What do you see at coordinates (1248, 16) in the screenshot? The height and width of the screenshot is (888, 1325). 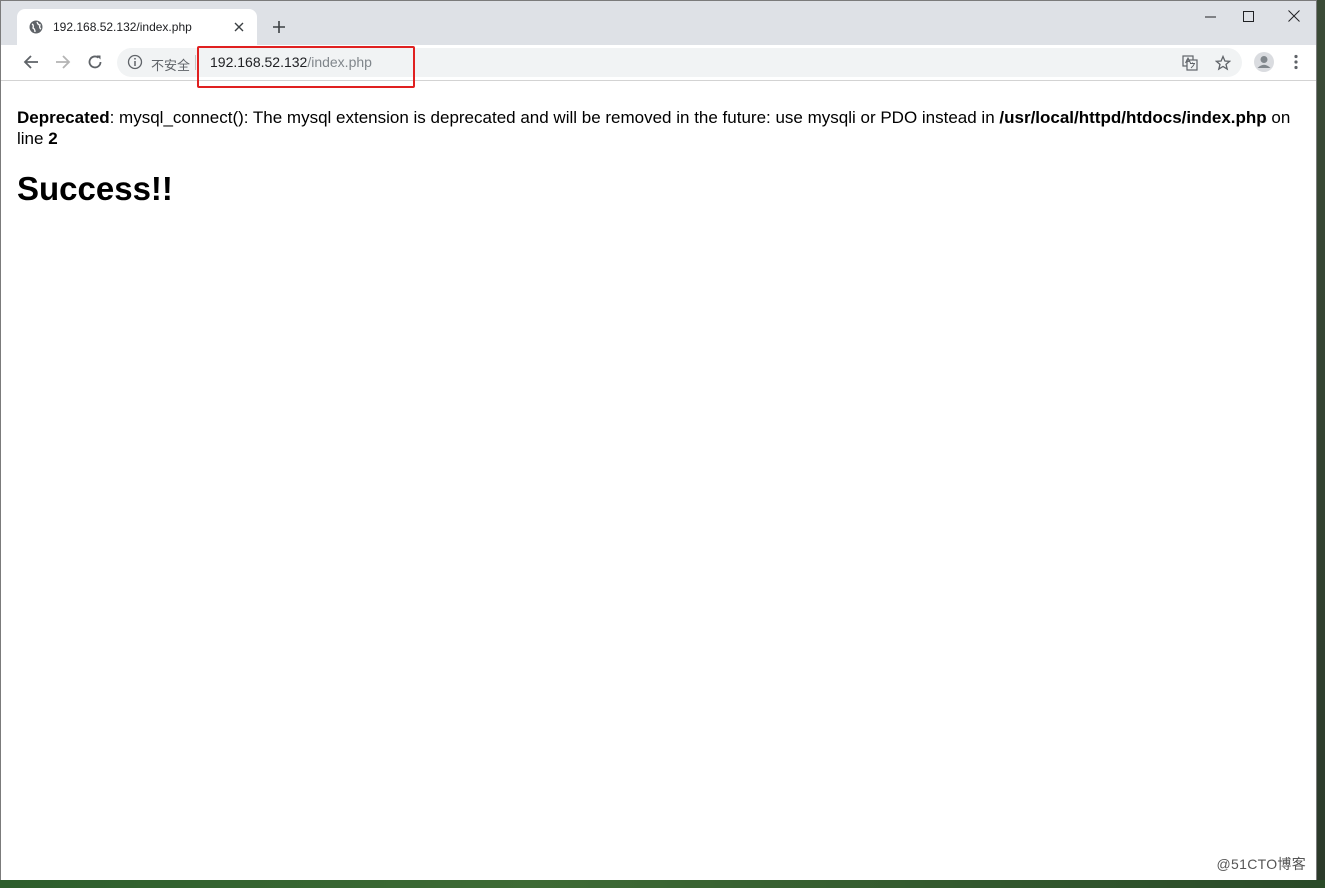 I see `maximize-icon` at bounding box center [1248, 16].